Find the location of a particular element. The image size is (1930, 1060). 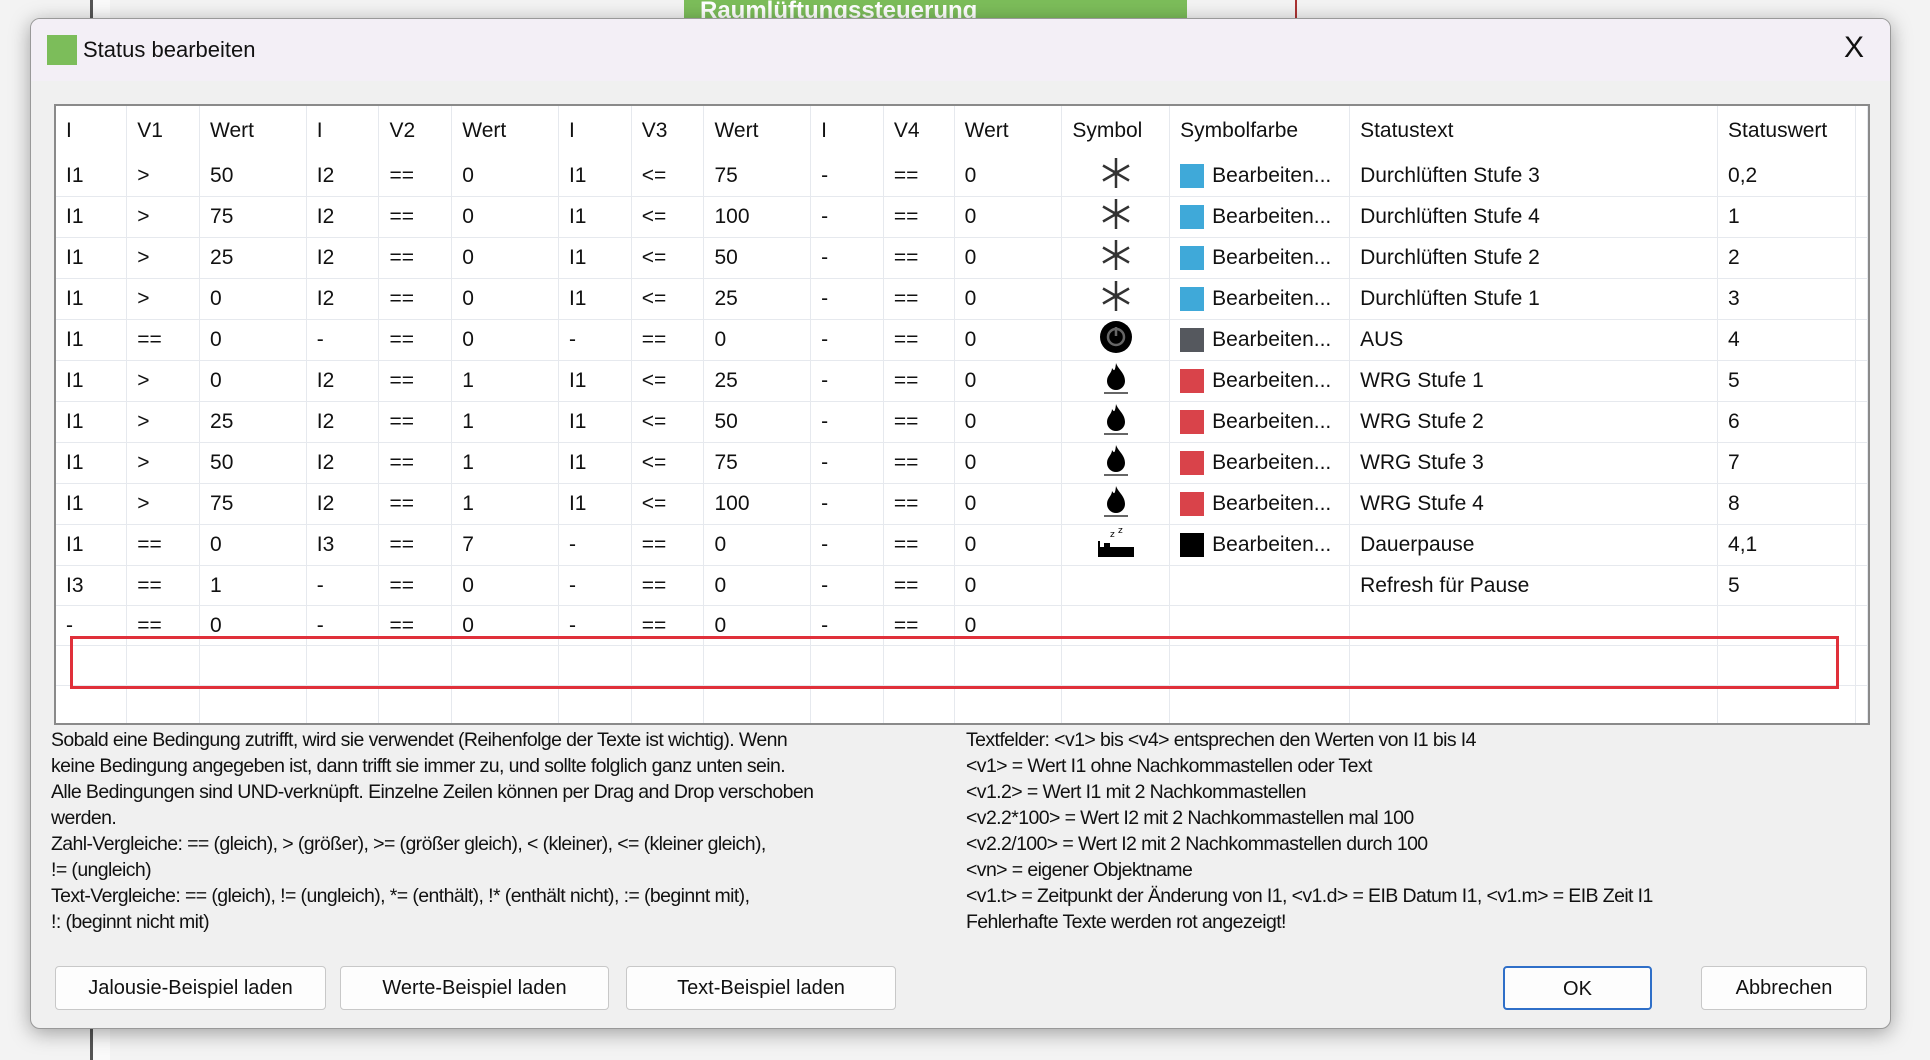

column-header: V3 is located at coordinates (668, 131).